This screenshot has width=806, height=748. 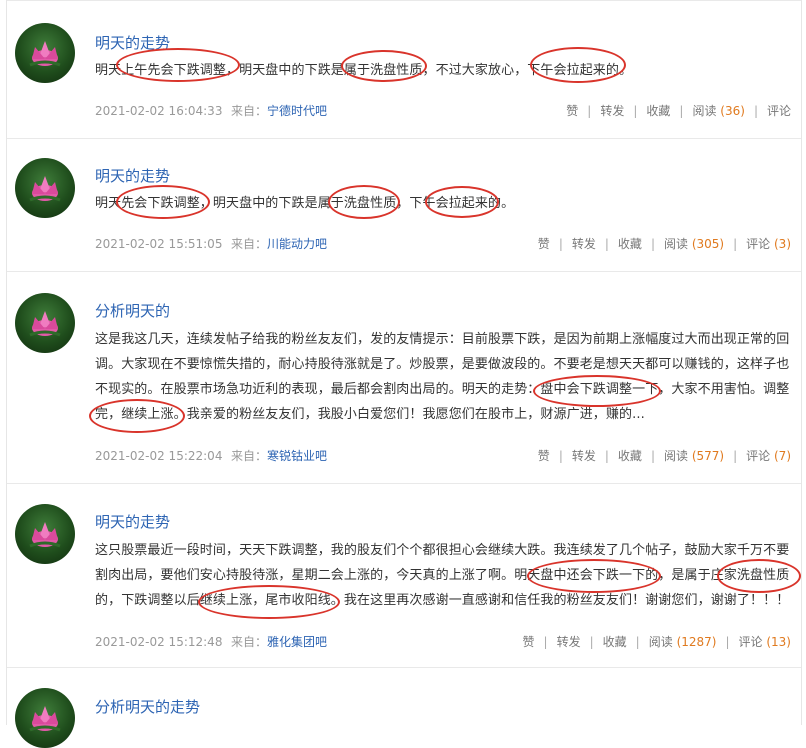 I want to click on read-button: 阅读 (305), so click(x=694, y=244).